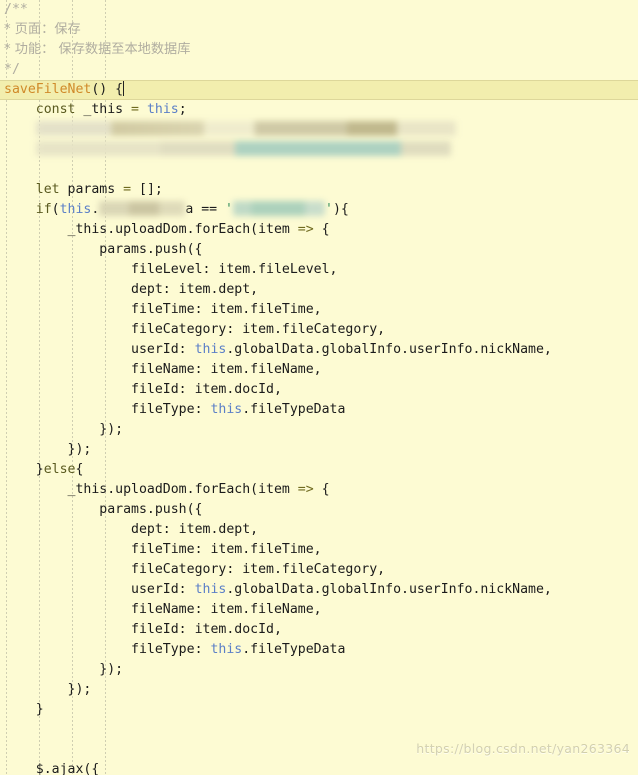 This screenshot has width=638, height=775. Describe the element at coordinates (43, 209) in the screenshot. I see `code-token-kw: if` at that location.